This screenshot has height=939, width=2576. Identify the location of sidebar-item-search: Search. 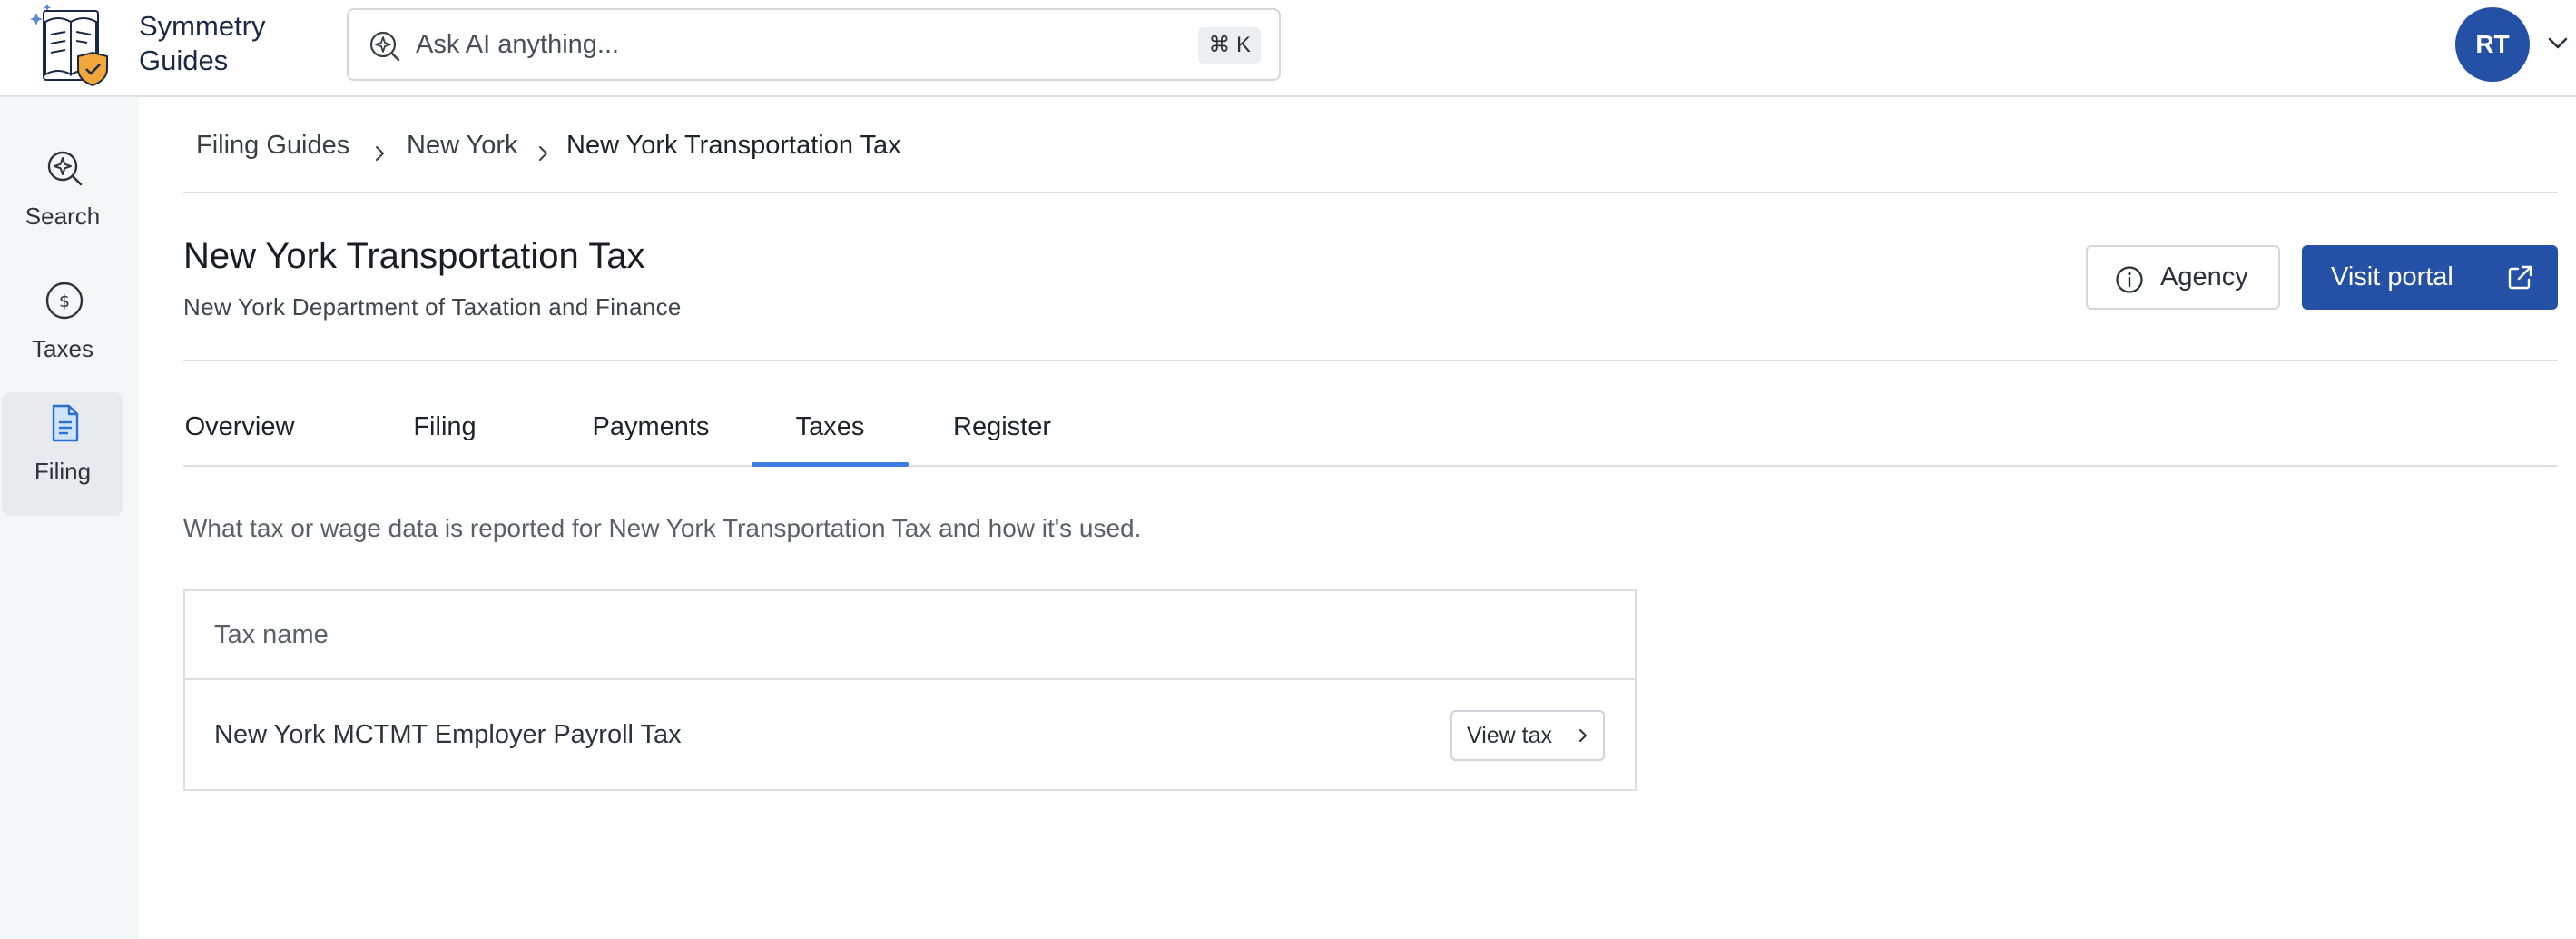
(62, 199).